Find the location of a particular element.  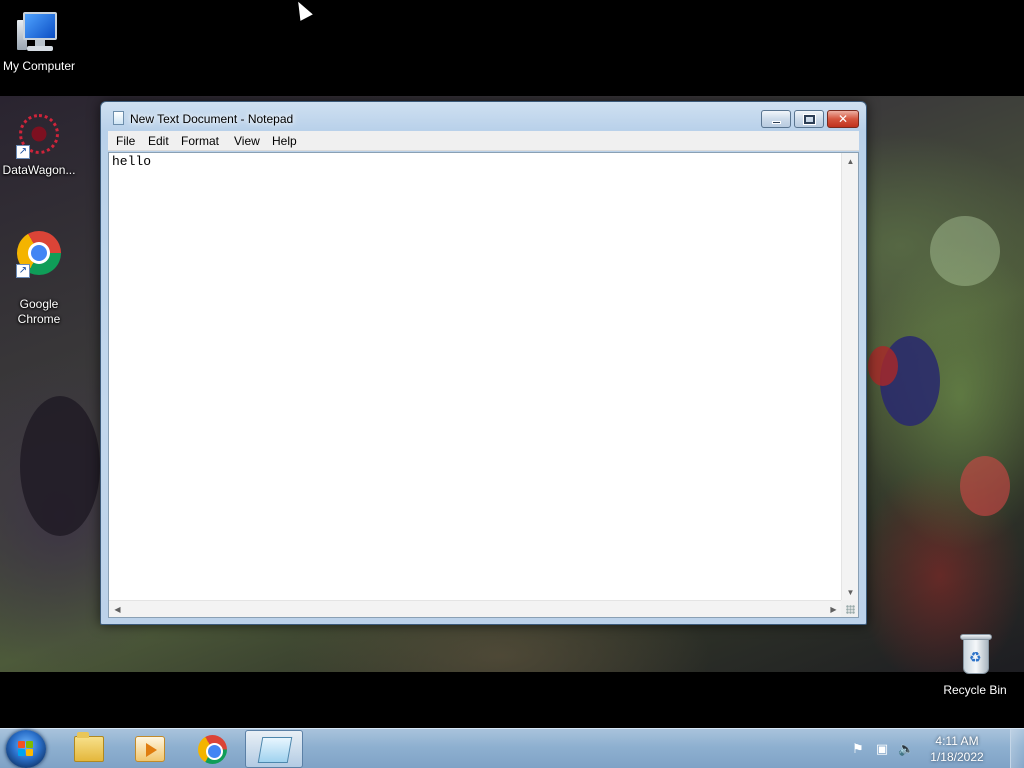

horizontal-scrollbar: ◀ ▶ is located at coordinates (475, 608).